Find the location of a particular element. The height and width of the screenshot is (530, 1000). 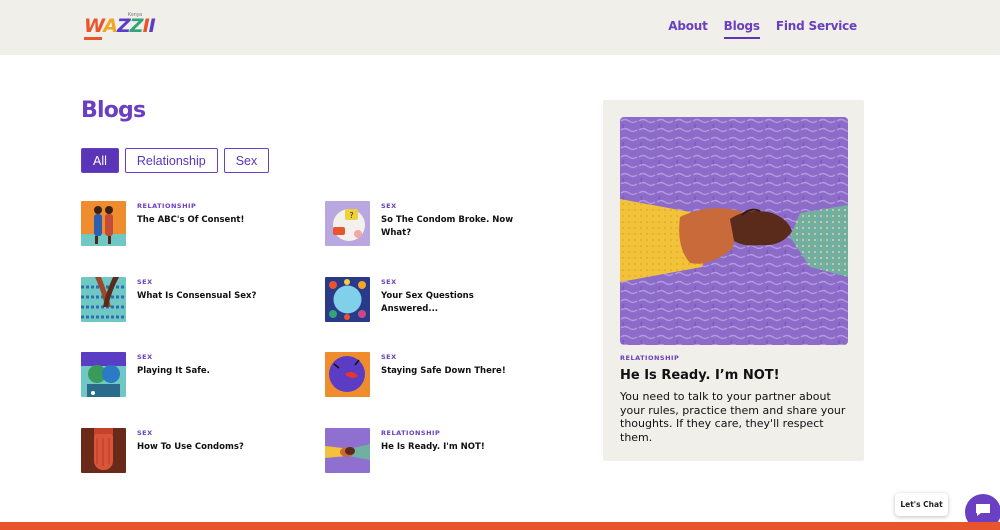

filter-sex: Sex is located at coordinates (246, 160).